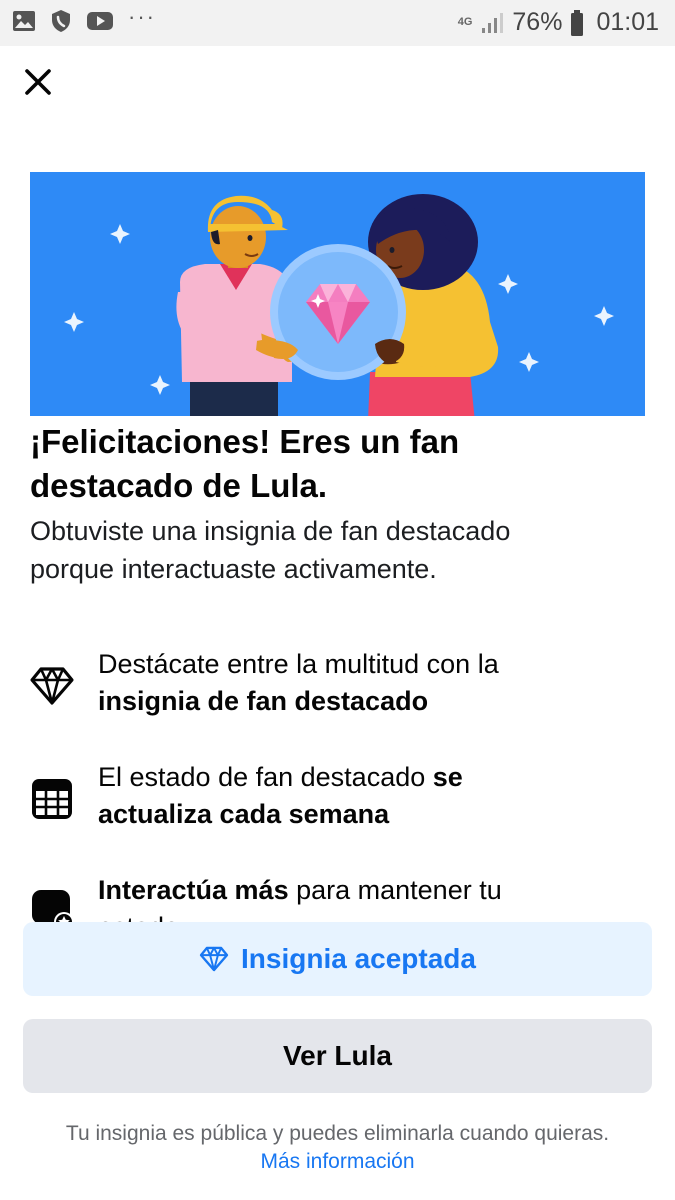  Describe the element at coordinates (233, 569) in the screenshot. I see `page-subtitle-line-2: porque interactuaste activamente.` at that location.